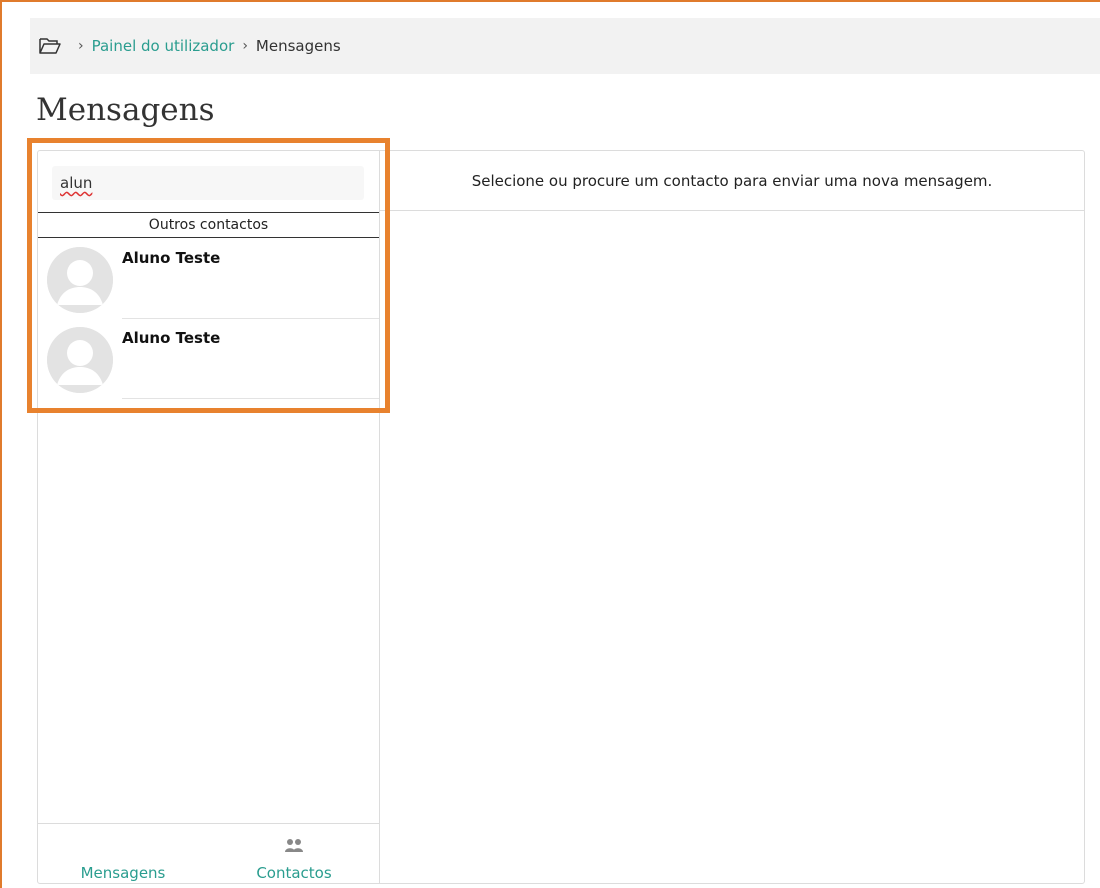 The image size is (1100, 888). What do you see at coordinates (125, 110) in the screenshot?
I see `page-title: Mensagens` at bounding box center [125, 110].